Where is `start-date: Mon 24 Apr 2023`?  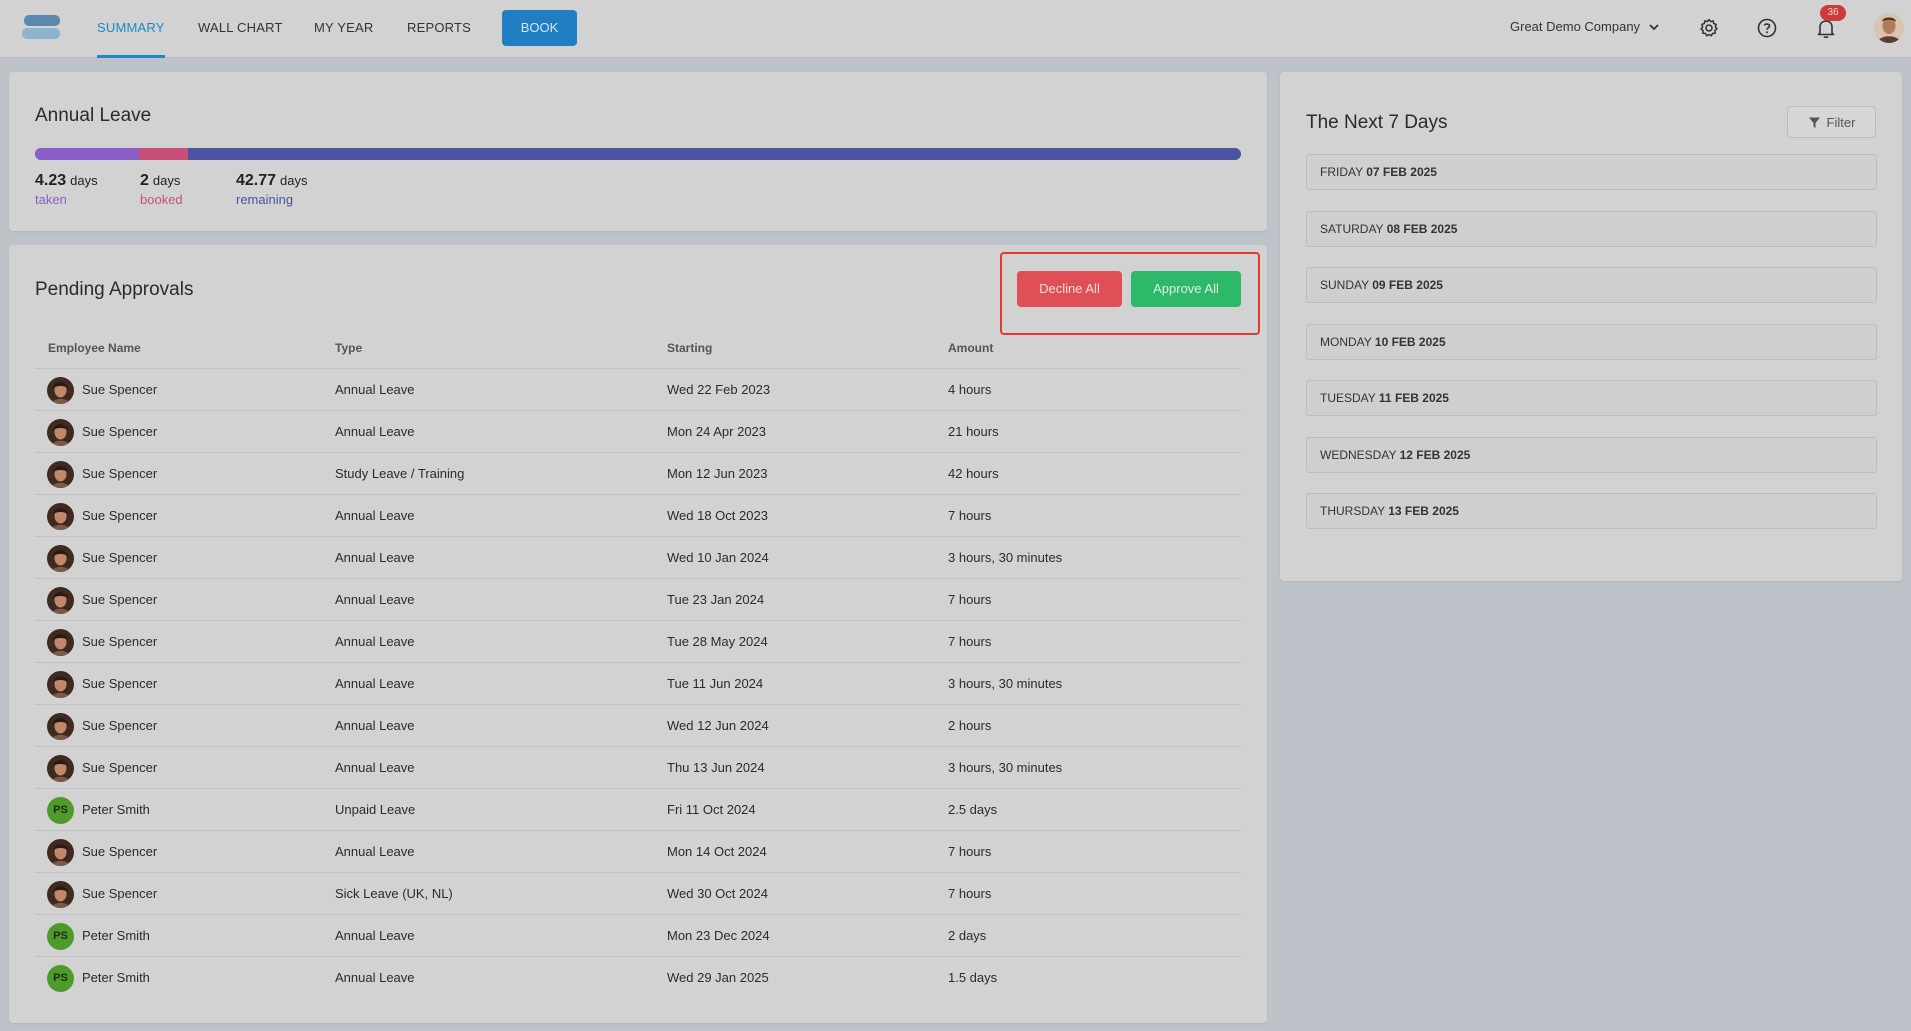
start-date: Mon 24 Apr 2023 is located at coordinates (717, 431).